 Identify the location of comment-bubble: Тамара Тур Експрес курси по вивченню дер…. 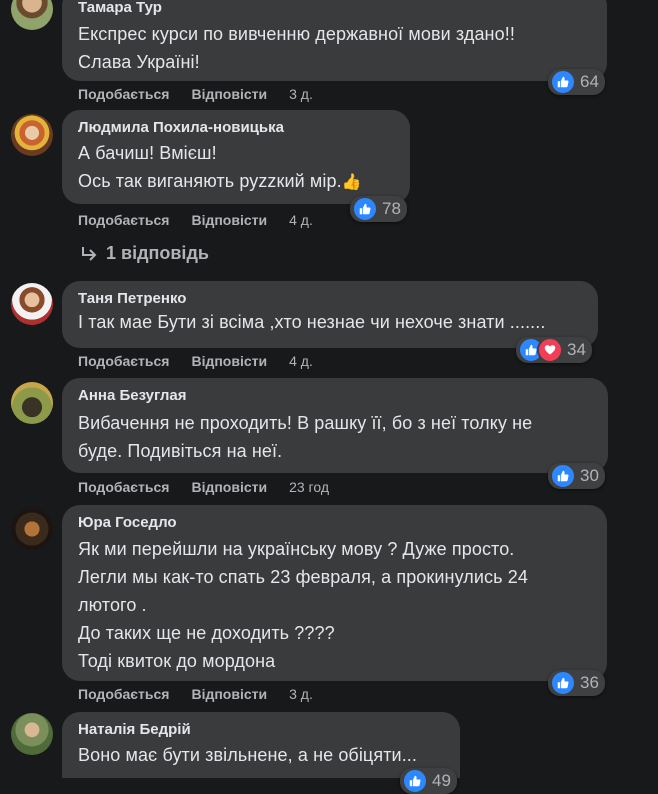
(334, 40).